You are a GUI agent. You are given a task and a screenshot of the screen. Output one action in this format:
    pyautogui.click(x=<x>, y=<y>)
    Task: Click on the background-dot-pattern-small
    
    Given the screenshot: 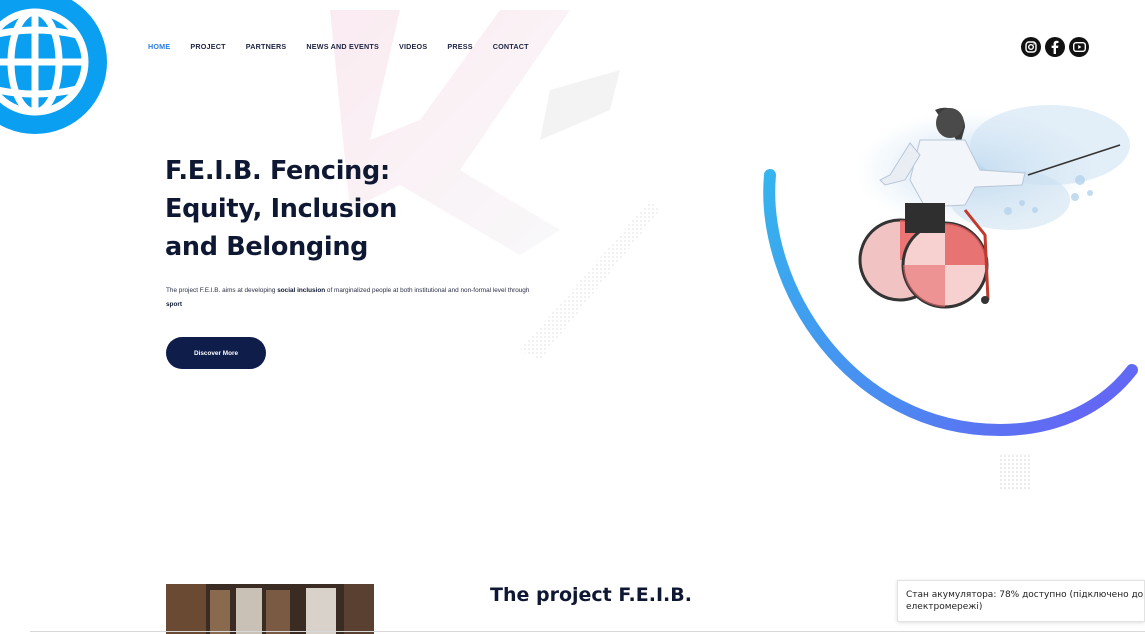 What is the action you would take?
    pyautogui.click(x=1015, y=473)
    